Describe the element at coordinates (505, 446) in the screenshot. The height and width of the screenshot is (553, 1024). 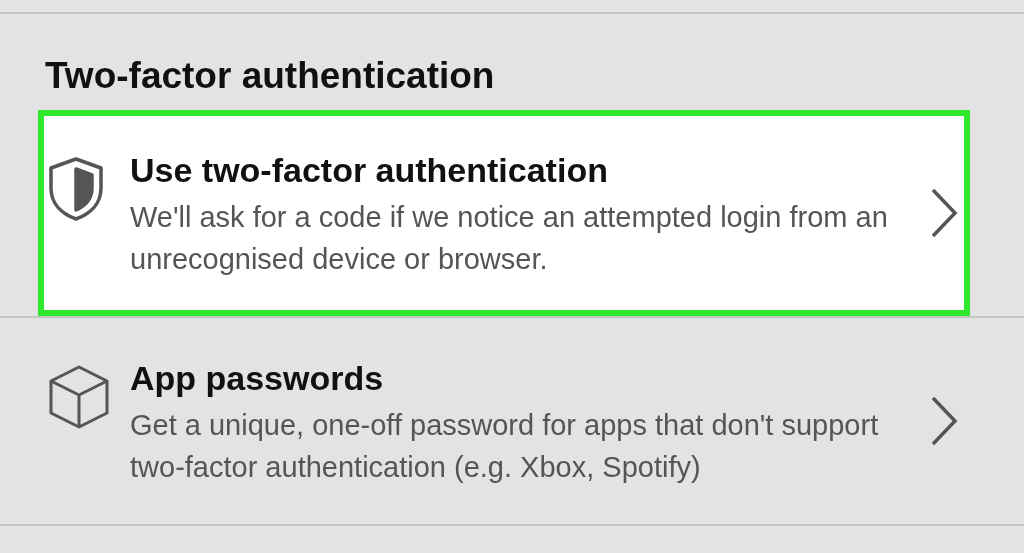
I see `item-description: Get a unique, one-off password for apps that don't support two-factor authentication (e.g. Xbox, Spotify)` at that location.